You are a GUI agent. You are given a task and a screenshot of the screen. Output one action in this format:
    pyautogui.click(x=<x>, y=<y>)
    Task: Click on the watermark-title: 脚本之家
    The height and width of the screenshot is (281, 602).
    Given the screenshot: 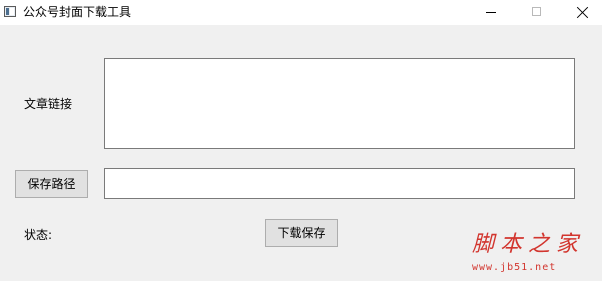 What is the action you would take?
    pyautogui.click(x=528, y=244)
    